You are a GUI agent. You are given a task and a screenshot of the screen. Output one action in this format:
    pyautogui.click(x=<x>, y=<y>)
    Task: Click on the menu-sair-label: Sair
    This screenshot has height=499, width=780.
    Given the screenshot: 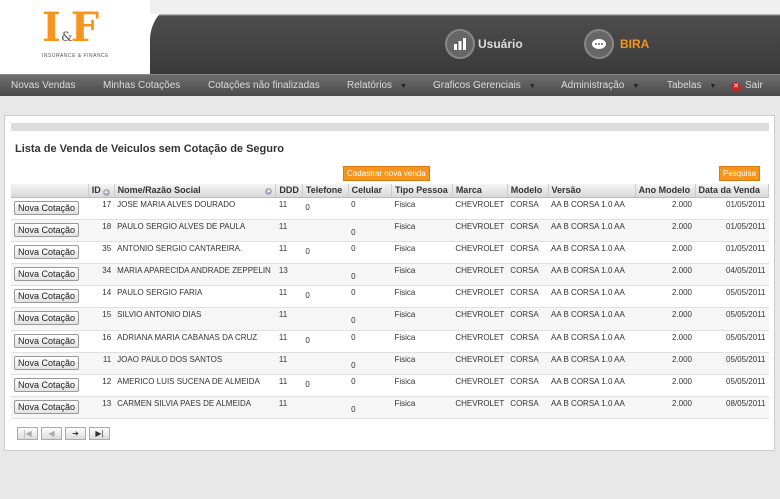 What is the action you would take?
    pyautogui.click(x=754, y=85)
    